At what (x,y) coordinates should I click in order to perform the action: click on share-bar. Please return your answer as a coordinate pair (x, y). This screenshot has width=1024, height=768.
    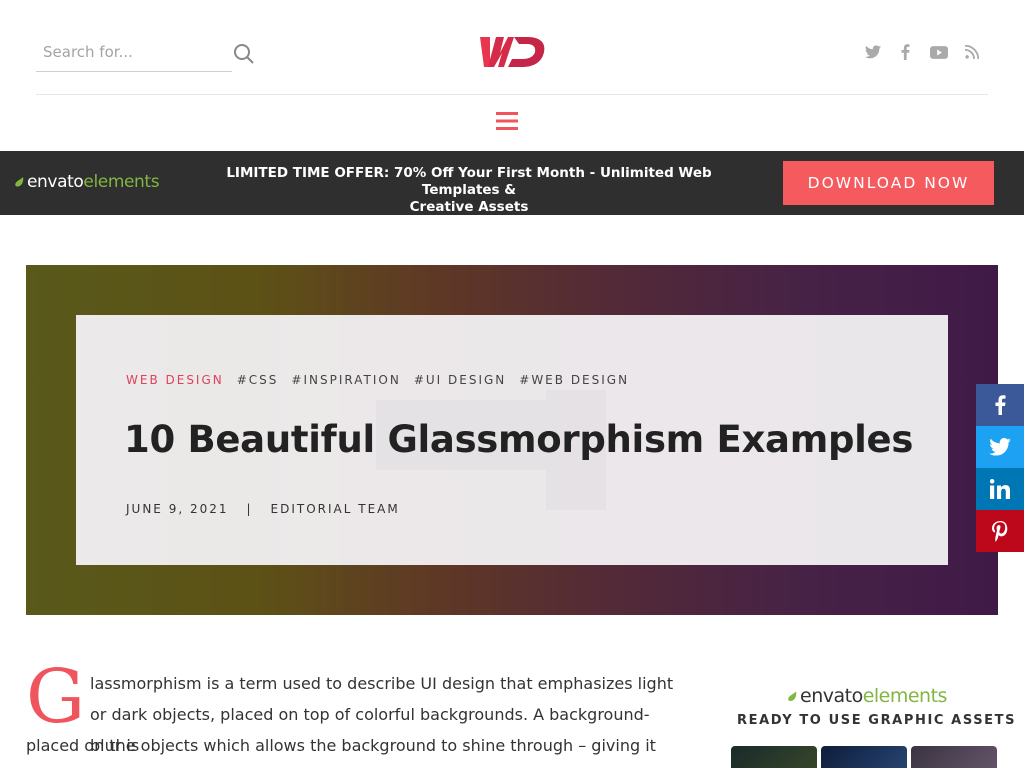
    Looking at the image, I should click on (1000, 468).